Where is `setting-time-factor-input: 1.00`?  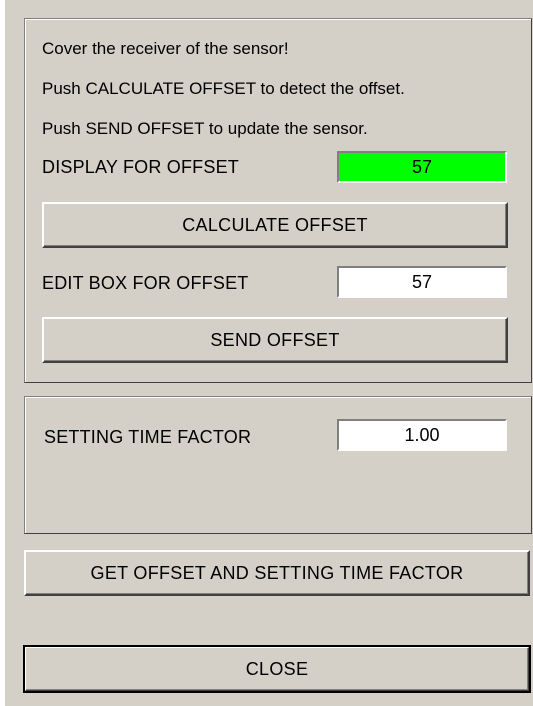 setting-time-factor-input: 1.00 is located at coordinates (422, 435).